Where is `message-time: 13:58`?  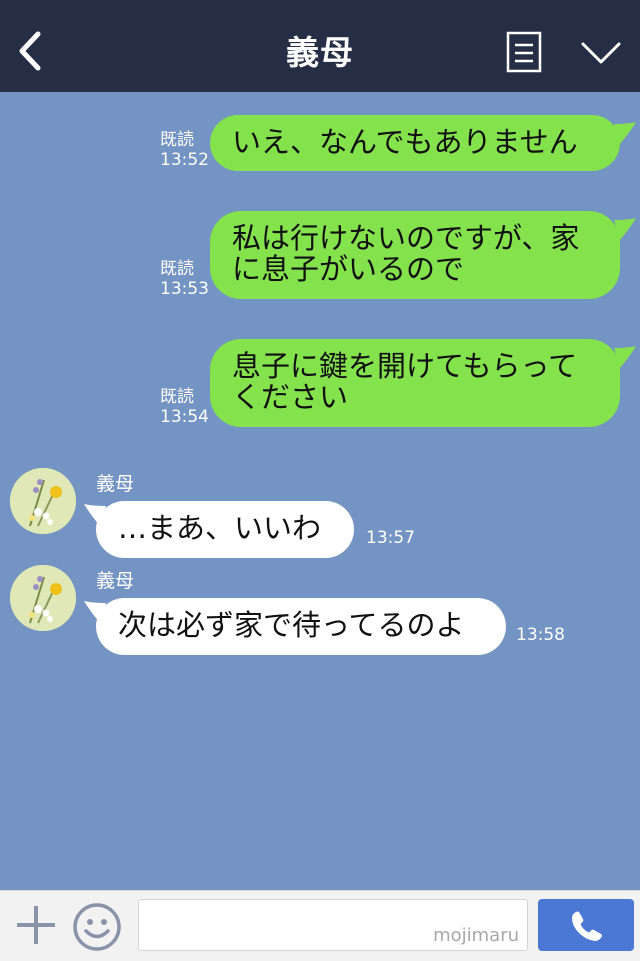
message-time: 13:58 is located at coordinates (540, 635).